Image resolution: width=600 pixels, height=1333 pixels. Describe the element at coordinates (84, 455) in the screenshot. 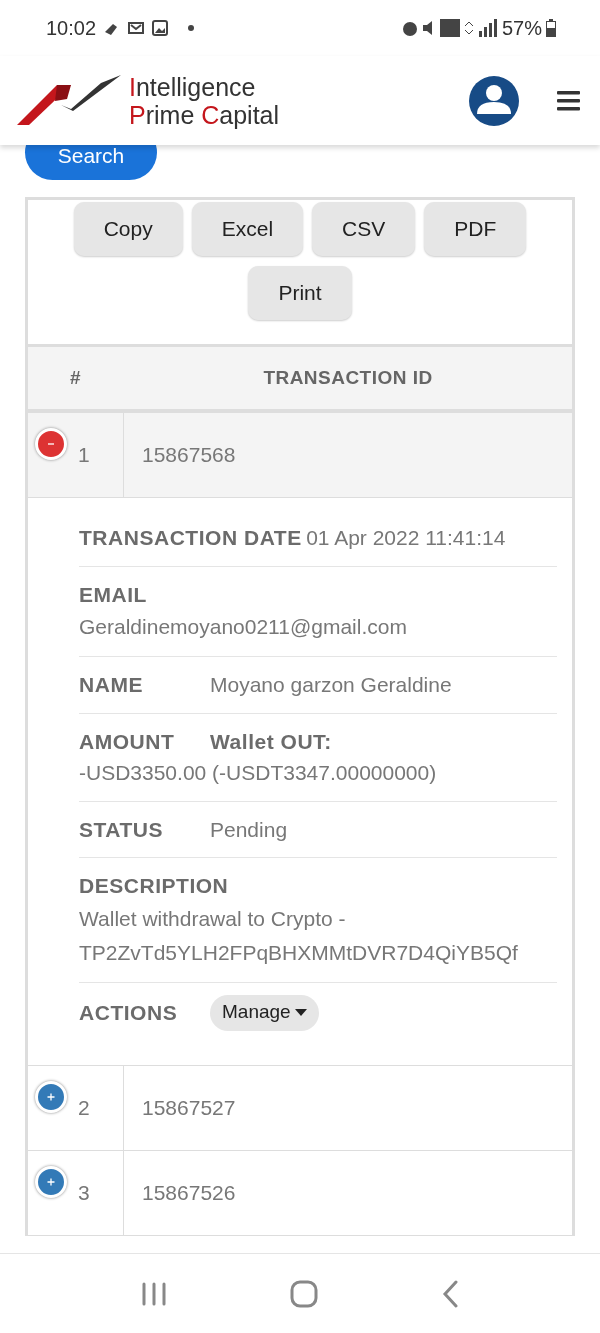

I see `row-number: 1` at that location.